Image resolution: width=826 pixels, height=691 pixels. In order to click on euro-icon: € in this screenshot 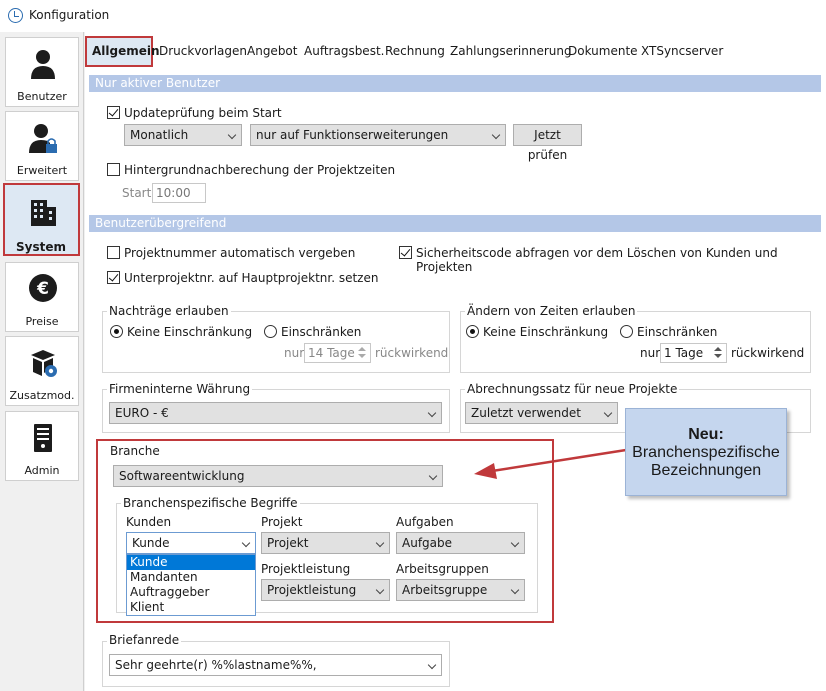, I will do `click(43, 288)`.